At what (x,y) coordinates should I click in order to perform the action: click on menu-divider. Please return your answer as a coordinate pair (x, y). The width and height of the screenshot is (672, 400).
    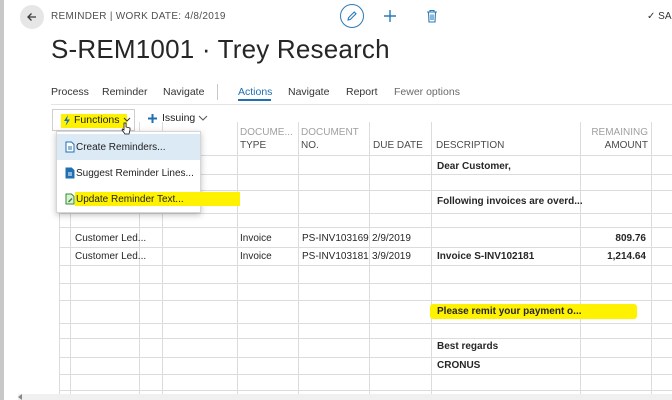
    Looking at the image, I should click on (217, 92).